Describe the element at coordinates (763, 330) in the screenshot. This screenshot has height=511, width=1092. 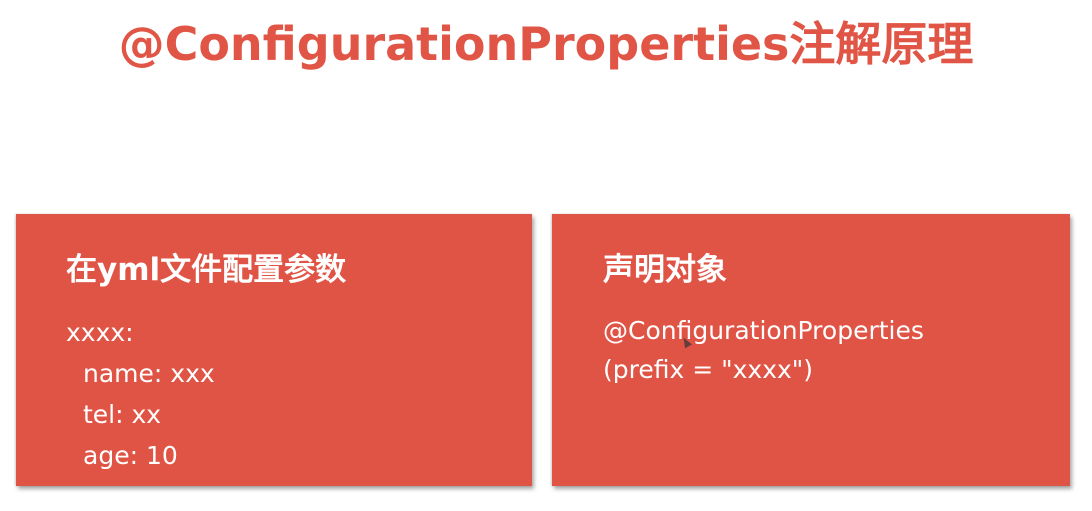
I see `annotation-line: @ConfigurationProperties` at that location.